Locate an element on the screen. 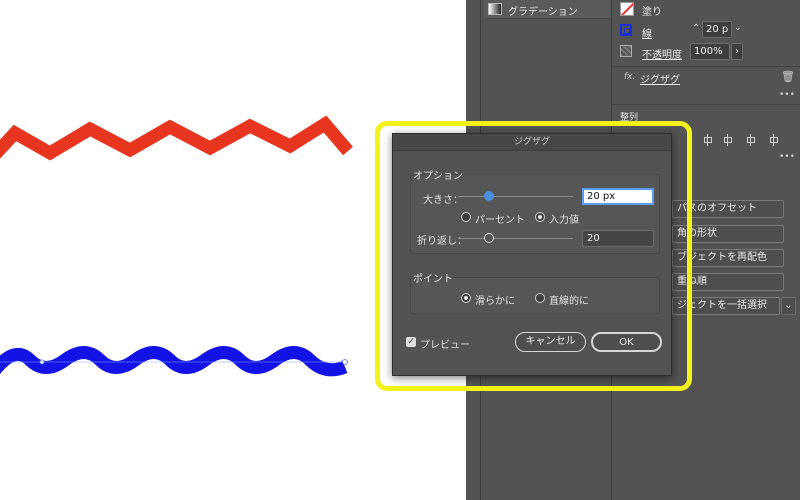 The image size is (800, 500). opacity-icon is located at coordinates (626, 51).